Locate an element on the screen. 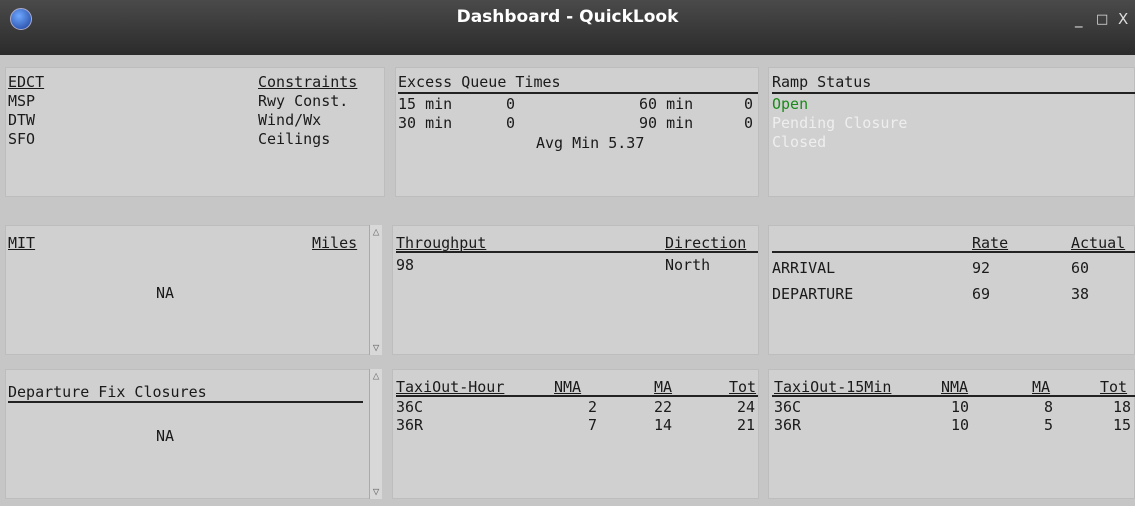  rate-value: 69 is located at coordinates (981, 294).